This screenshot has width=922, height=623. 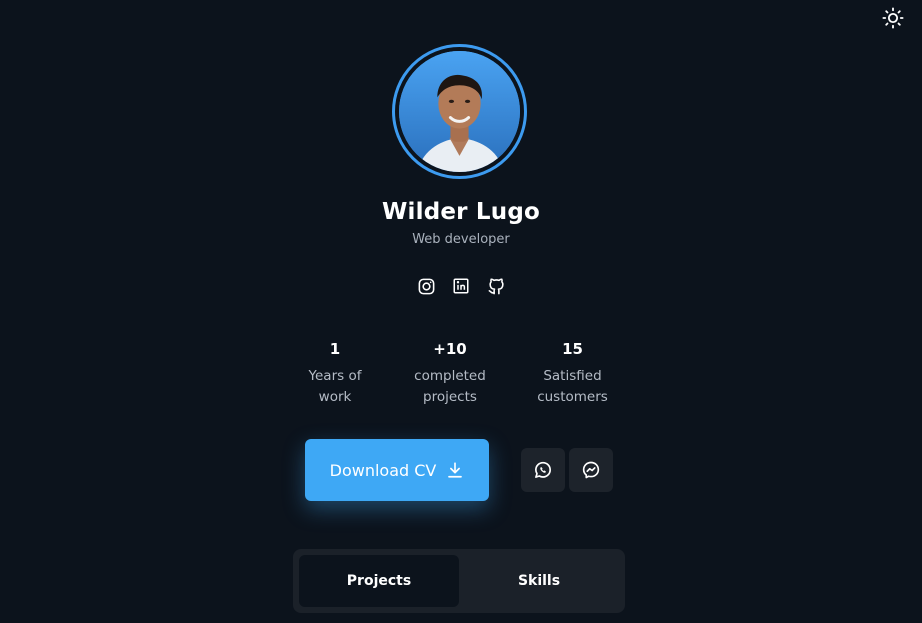 I want to click on messenger-button, so click(x=591, y=470).